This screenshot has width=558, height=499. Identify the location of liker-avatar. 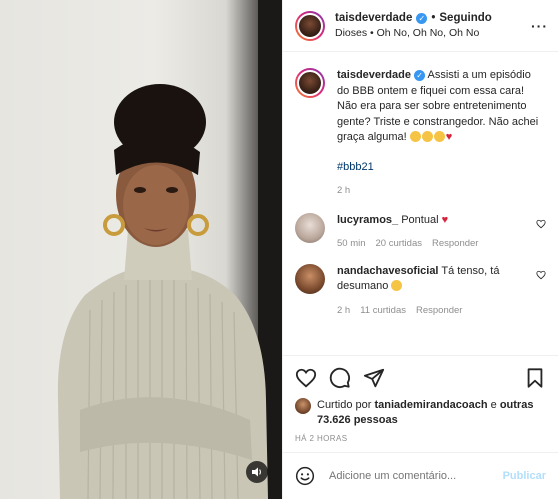
(303, 406).